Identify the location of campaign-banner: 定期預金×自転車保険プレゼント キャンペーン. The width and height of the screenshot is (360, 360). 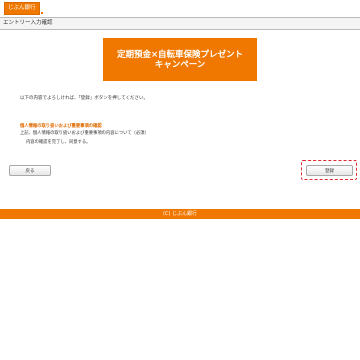
(180, 59).